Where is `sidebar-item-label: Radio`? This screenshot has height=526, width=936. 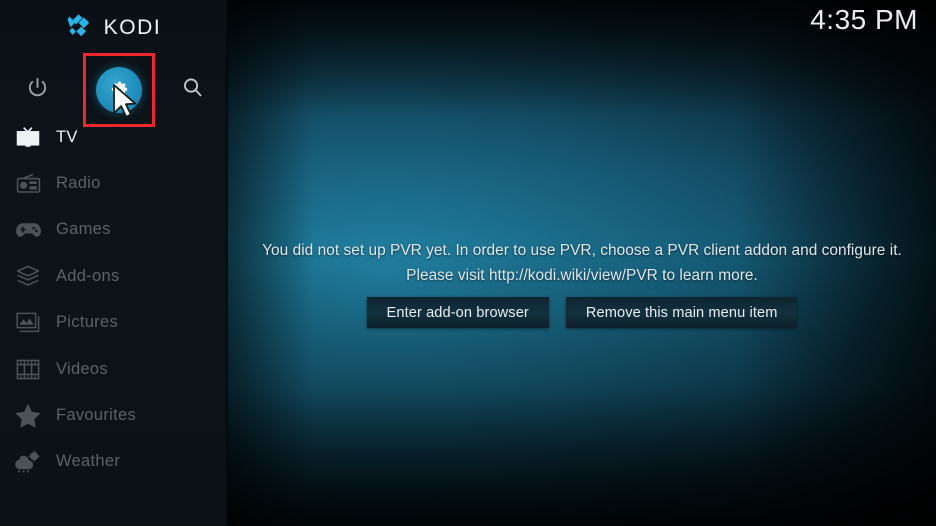
sidebar-item-label: Radio is located at coordinates (78, 183).